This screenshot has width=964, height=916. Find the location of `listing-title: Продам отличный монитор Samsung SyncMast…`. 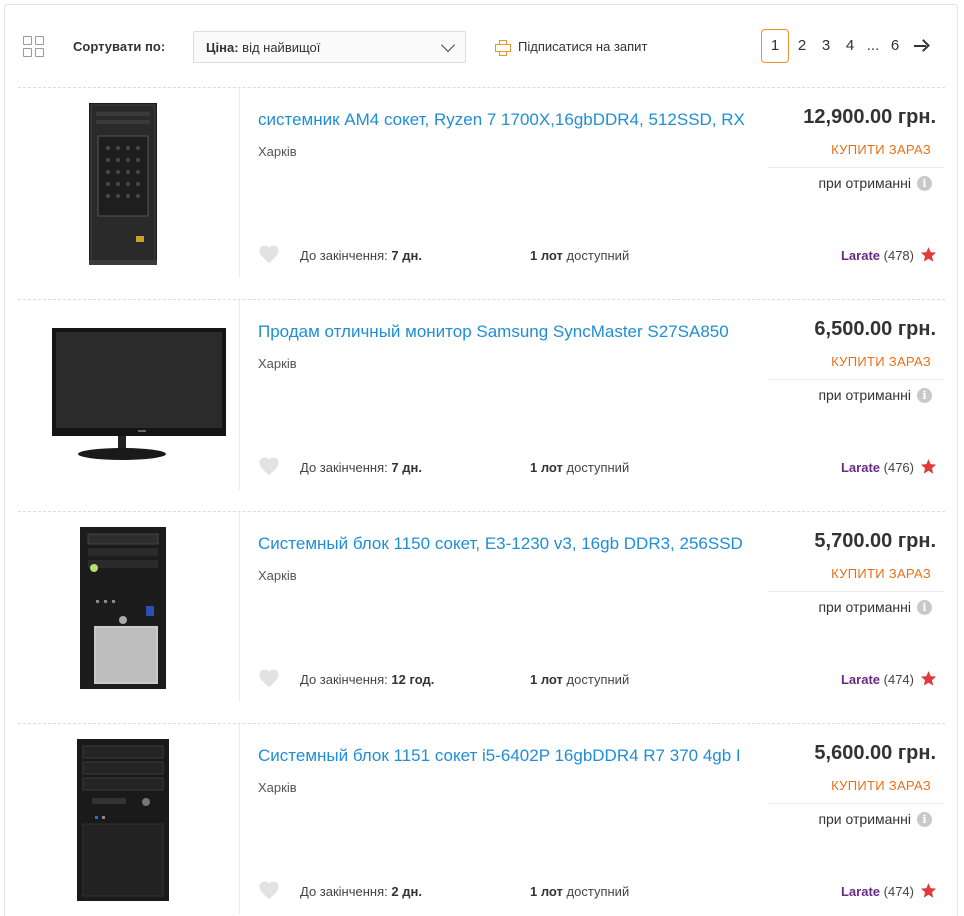

listing-title: Продам отличный монитор Samsung SyncMast… is located at coordinates (504, 332).